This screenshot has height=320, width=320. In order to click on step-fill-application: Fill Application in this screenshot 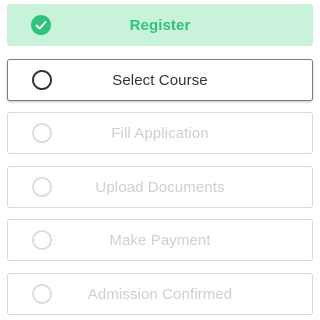, I will do `click(160, 133)`.